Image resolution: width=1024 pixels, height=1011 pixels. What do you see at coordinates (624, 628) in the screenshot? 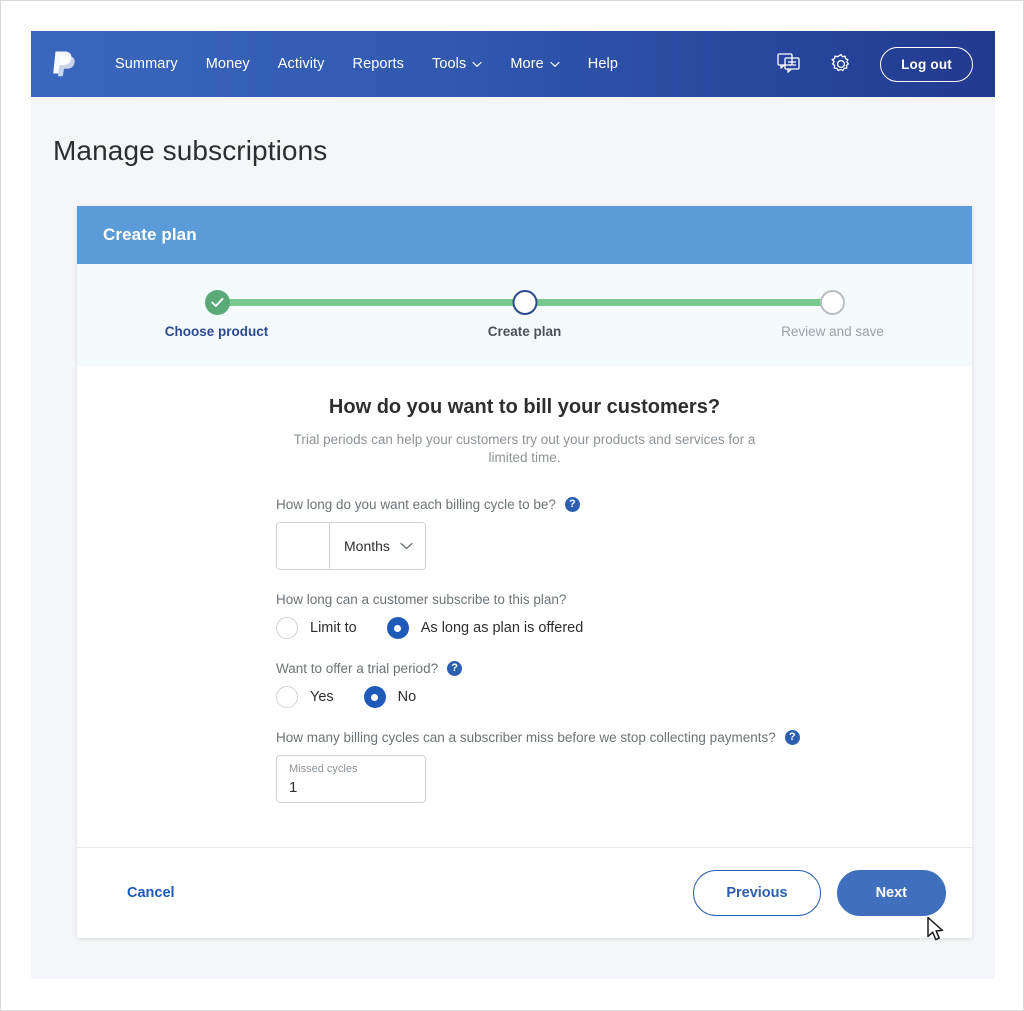
I see `subscribe-length-radio-group: Limit to As long as plan is offered` at bounding box center [624, 628].